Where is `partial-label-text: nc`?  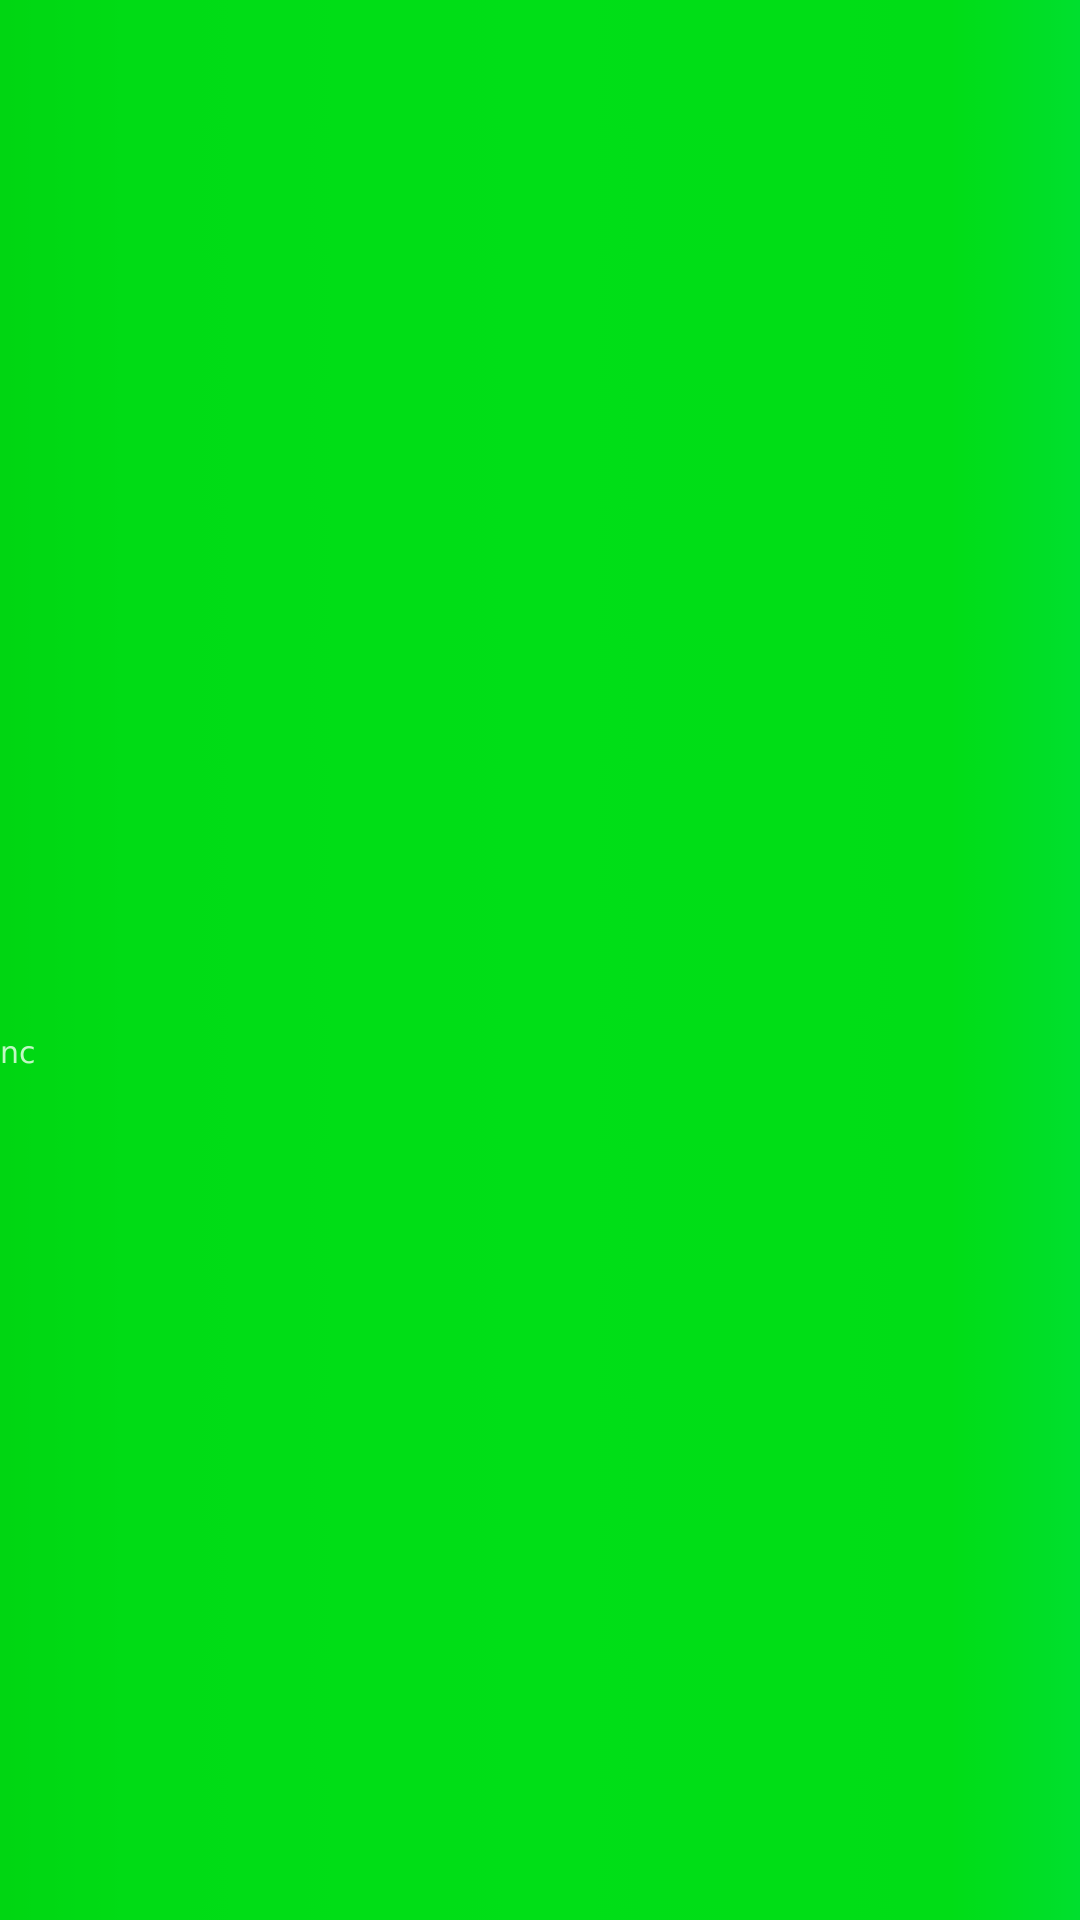
partial-label-text: nc is located at coordinates (18, 1053).